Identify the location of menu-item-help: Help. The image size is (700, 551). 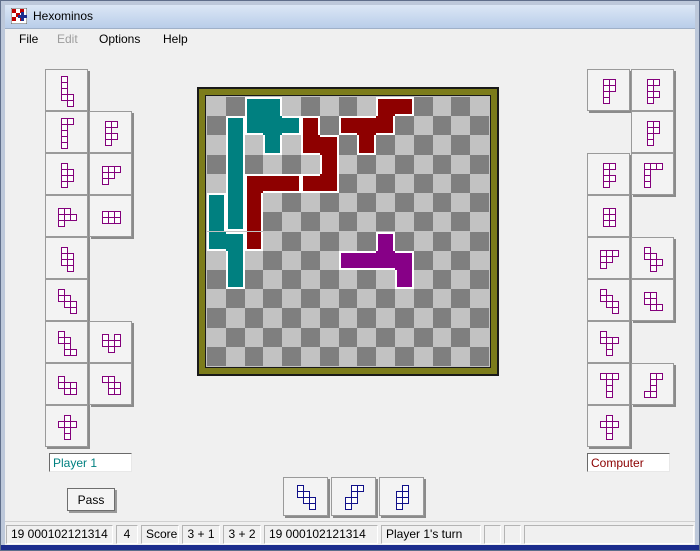
(182, 39).